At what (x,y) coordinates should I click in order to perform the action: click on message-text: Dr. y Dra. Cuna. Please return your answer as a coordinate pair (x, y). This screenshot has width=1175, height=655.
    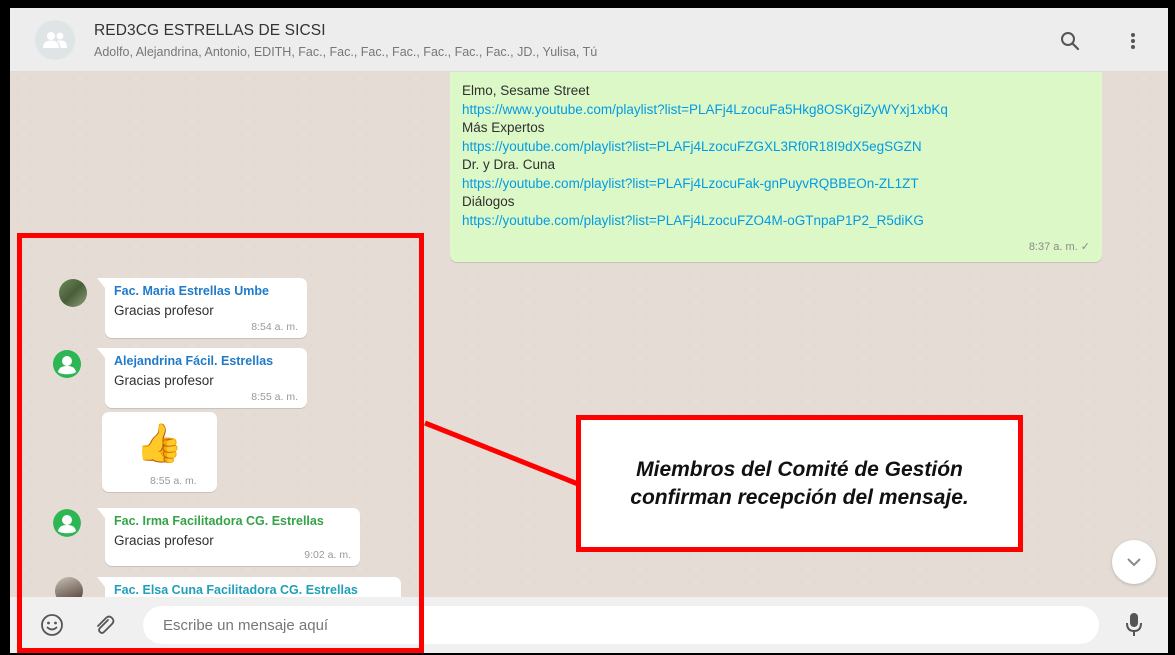
    Looking at the image, I should click on (509, 164).